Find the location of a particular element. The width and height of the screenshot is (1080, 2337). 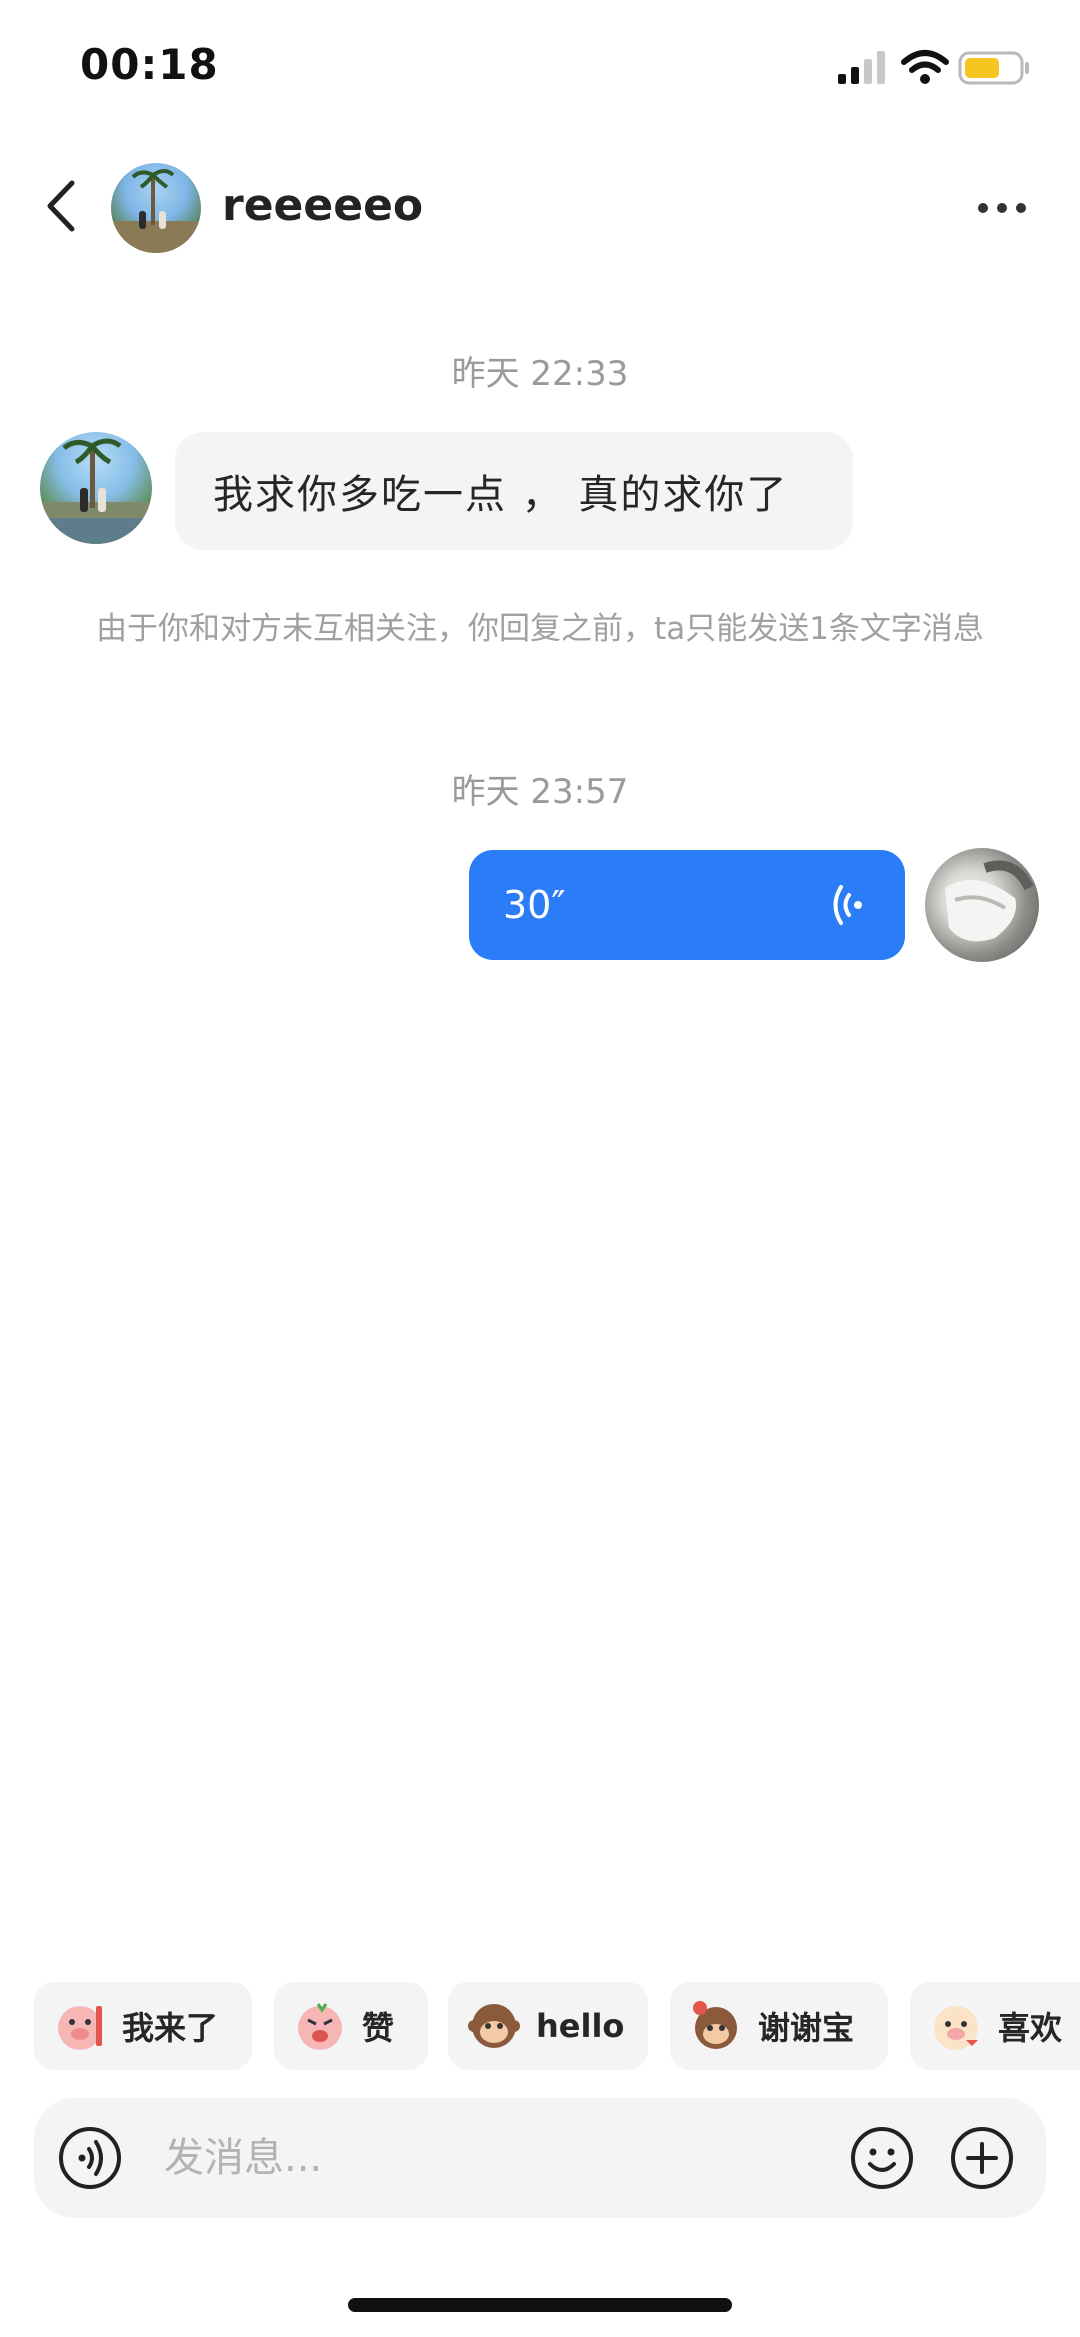

quick-reply-chip: 赞 is located at coordinates (351, 2026).